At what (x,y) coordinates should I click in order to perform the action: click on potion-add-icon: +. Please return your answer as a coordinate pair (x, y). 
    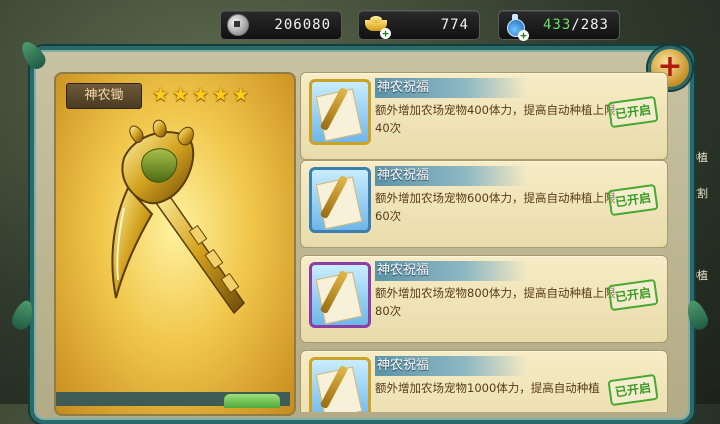
    Looking at the image, I should click on (516, 27).